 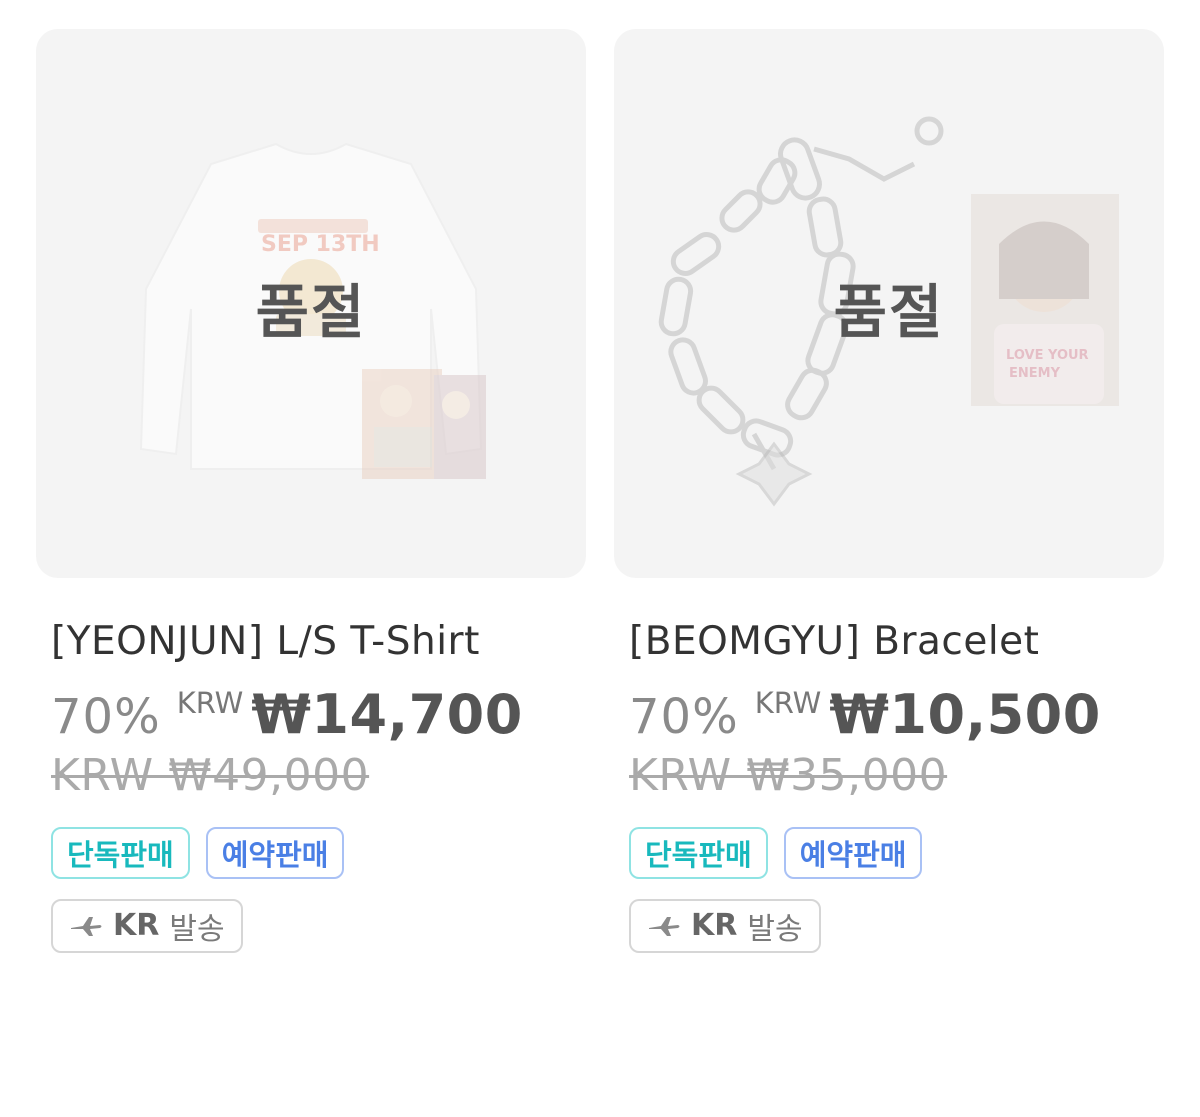 What do you see at coordinates (320, 244) in the screenshot?
I see `svg-text: SEP 13TH` at bounding box center [320, 244].